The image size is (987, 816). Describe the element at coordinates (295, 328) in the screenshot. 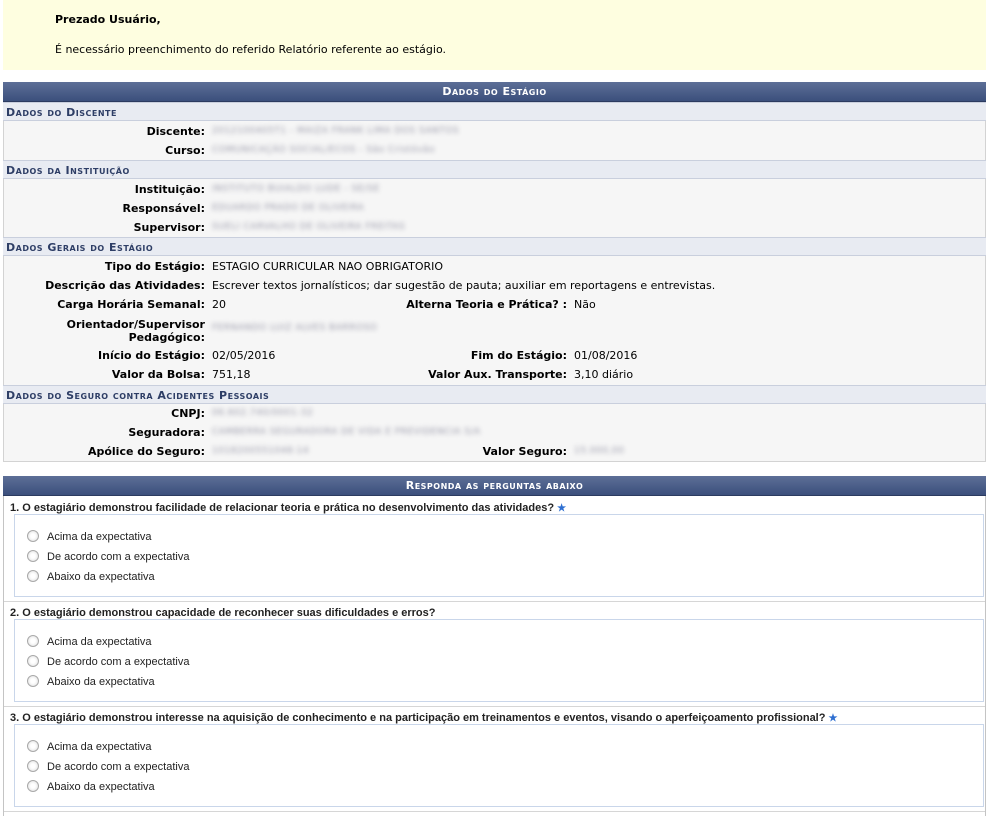

I see `orientador-value: FERNANDO LUIZ ALVES BARROSO` at that location.